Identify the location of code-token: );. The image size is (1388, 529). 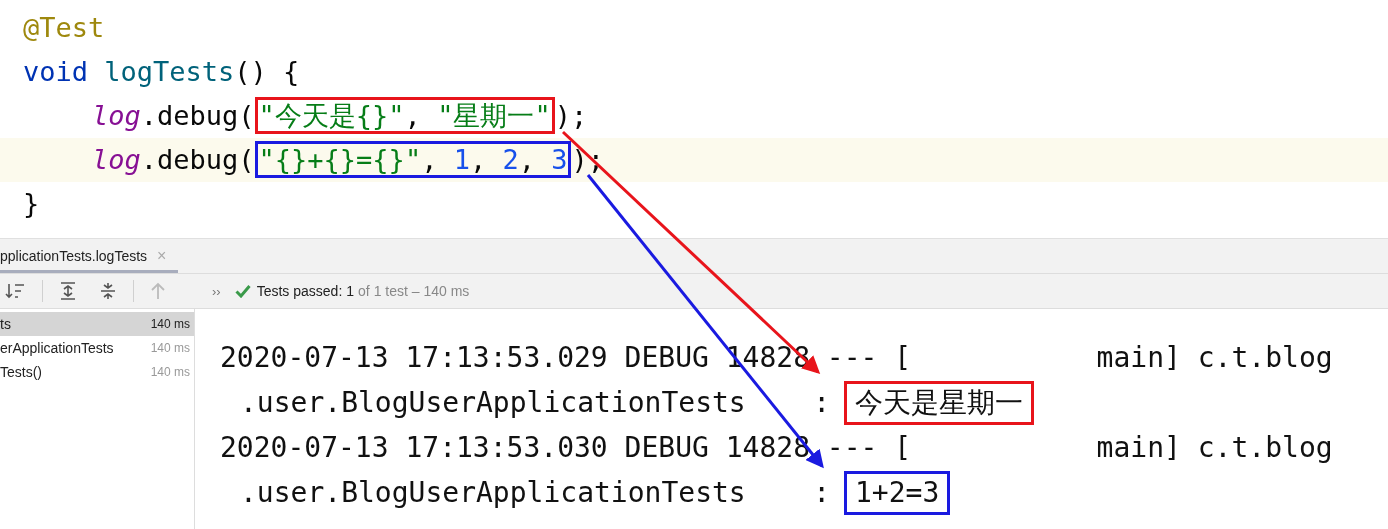
(571, 115).